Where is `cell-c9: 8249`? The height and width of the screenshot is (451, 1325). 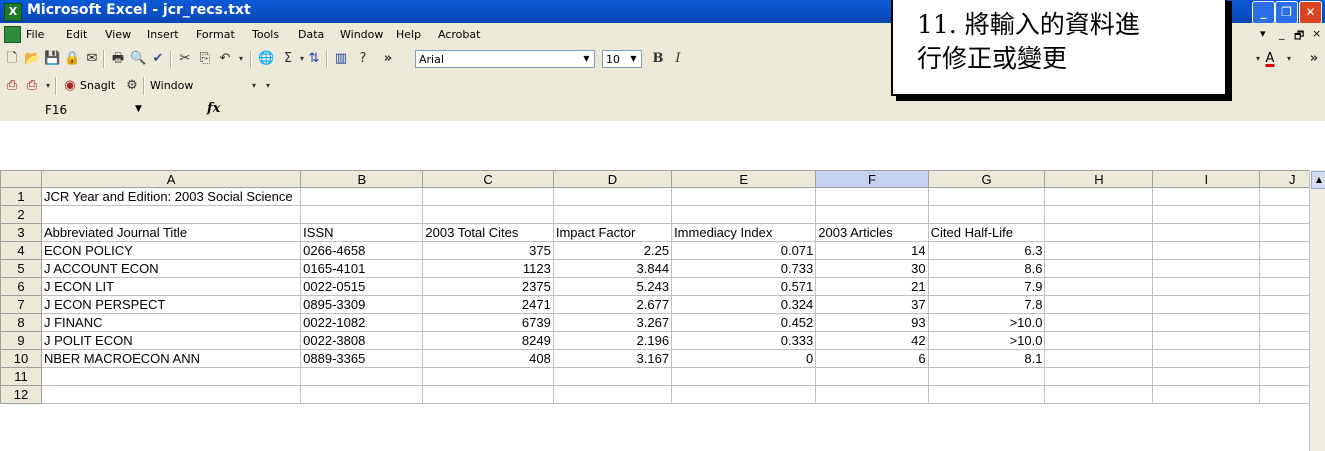 cell-c9: 8249 is located at coordinates (488, 340).